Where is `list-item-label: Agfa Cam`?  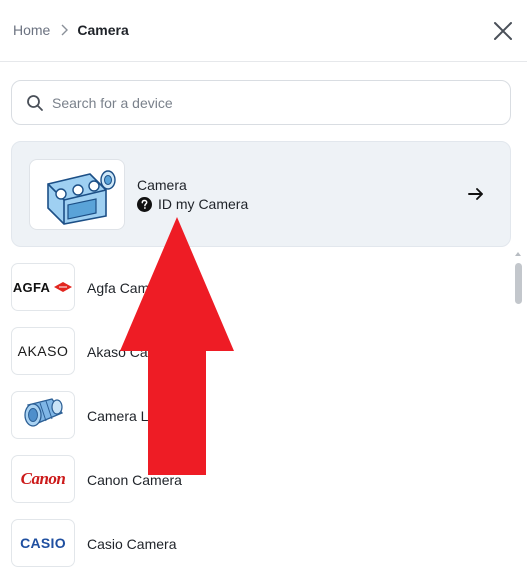
list-item-label: Agfa Cam is located at coordinates (118, 288).